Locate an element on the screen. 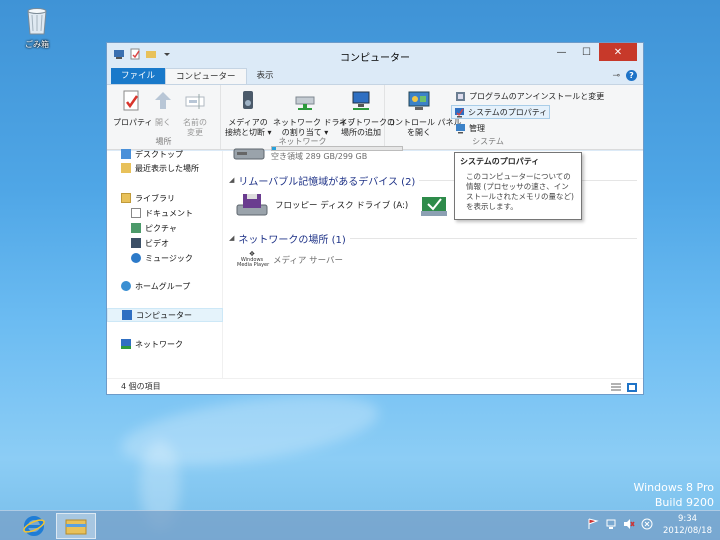 The width and height of the screenshot is (720, 540). minimize-button: — is located at coordinates (561, 52).